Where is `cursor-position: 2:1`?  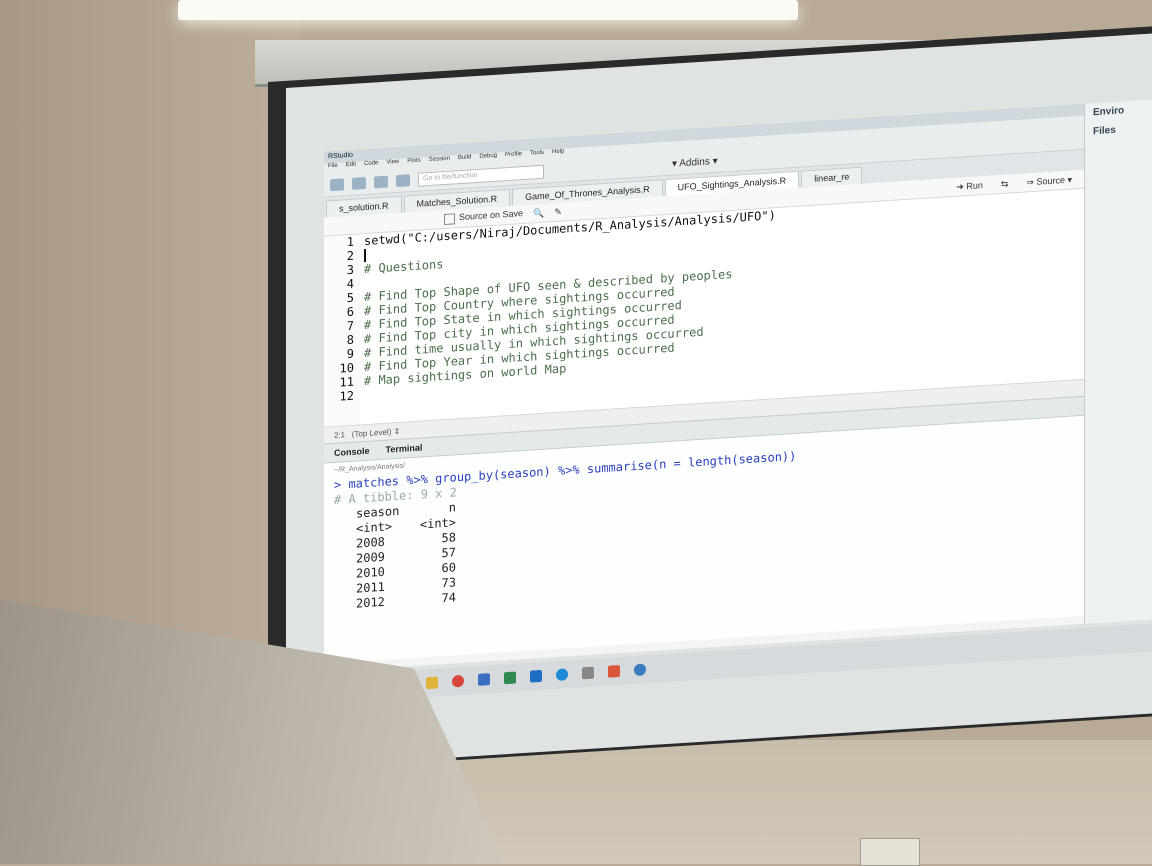
cursor-position: 2:1 is located at coordinates (340, 434).